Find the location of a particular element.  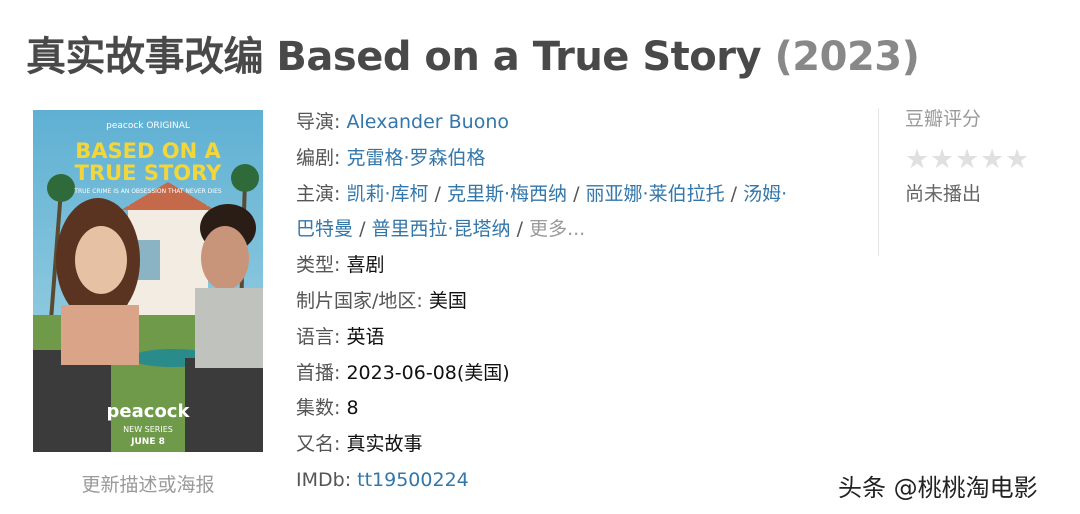

watermark: 头条 @桃桃淘电影 is located at coordinates (938, 488).